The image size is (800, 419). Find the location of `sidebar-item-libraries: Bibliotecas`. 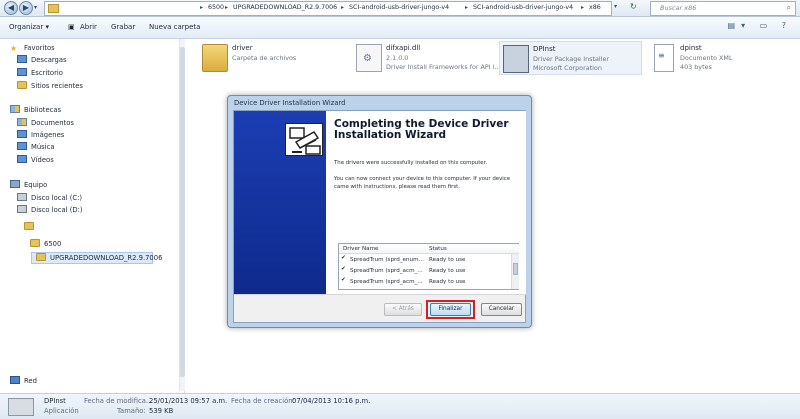

sidebar-item-libraries: Bibliotecas is located at coordinates (35, 110).